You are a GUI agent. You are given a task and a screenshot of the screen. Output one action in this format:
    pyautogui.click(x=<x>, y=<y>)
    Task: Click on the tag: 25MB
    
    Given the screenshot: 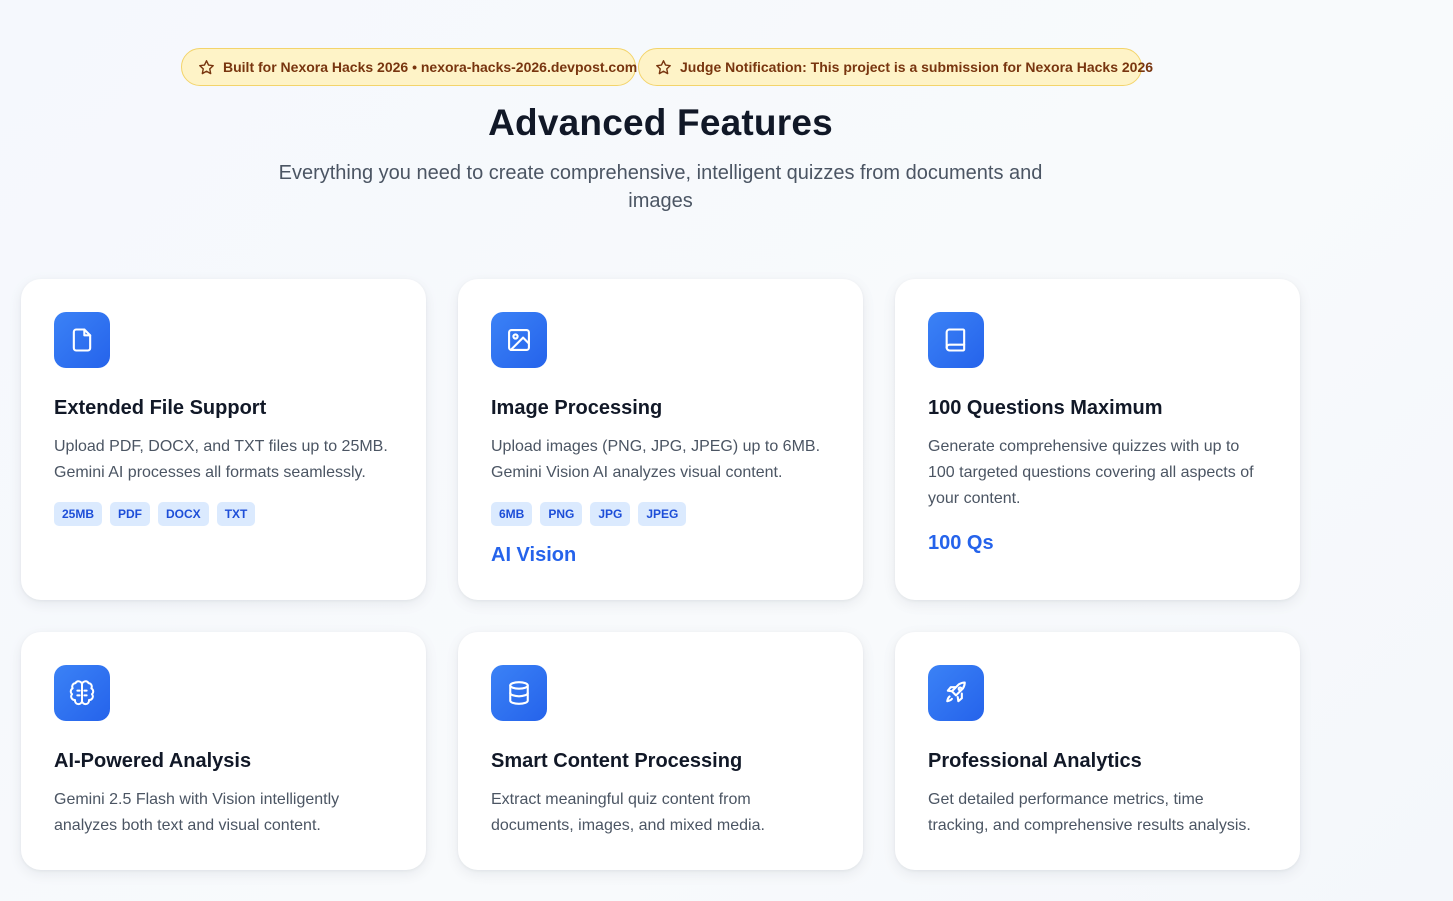 What is the action you would take?
    pyautogui.click(x=78, y=514)
    